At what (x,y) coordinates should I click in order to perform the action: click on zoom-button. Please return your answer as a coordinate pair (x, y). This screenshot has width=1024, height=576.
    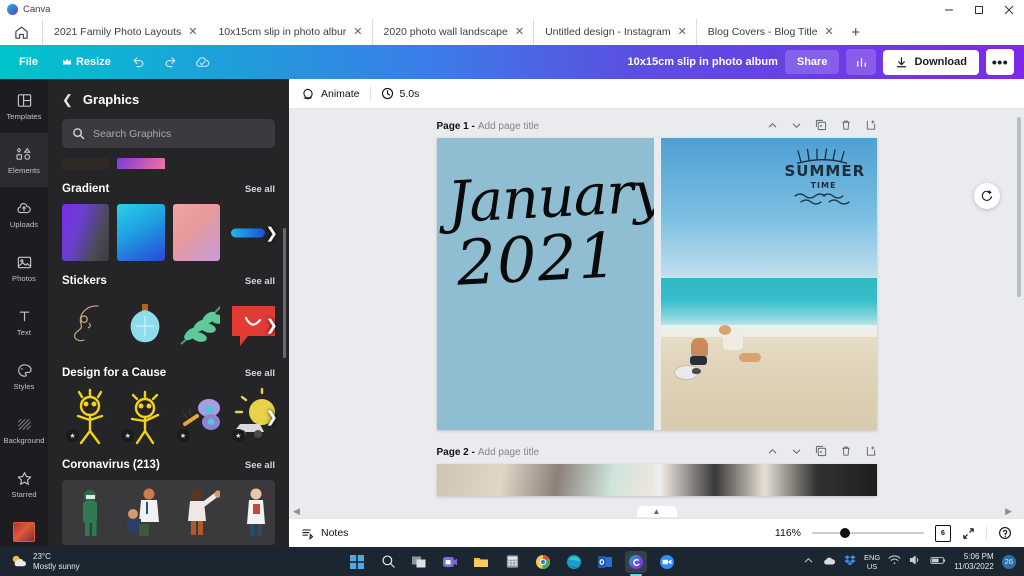
    Looking at the image, I should click on (667, 562).